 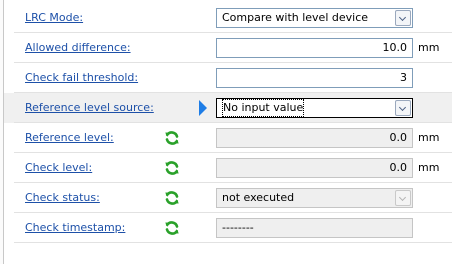 I want to click on allowed-difference-unit: mm, so click(x=429, y=47).